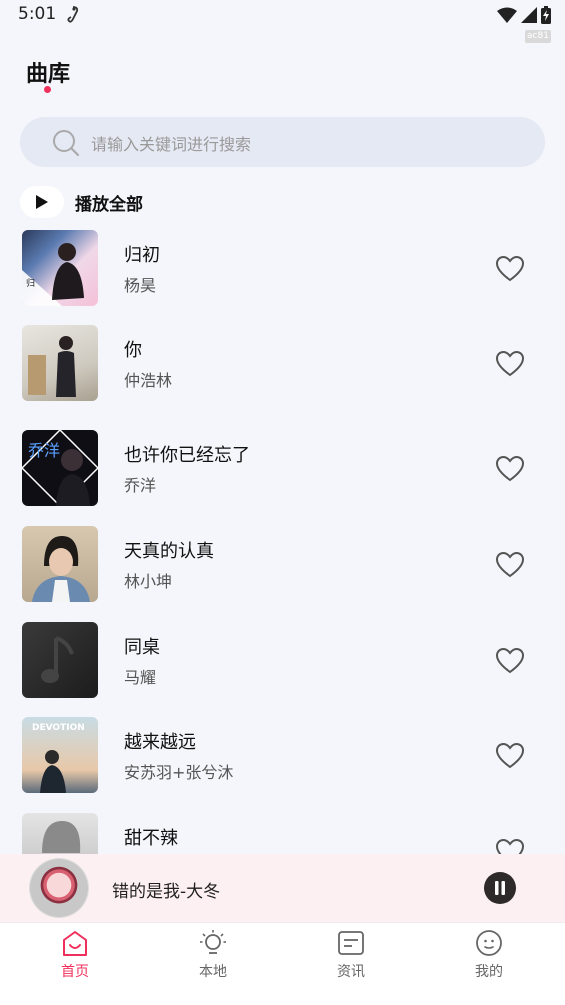 The width and height of the screenshot is (565, 1005). What do you see at coordinates (538, 36) in the screenshot?
I see `debug-tag: ac81` at bounding box center [538, 36].